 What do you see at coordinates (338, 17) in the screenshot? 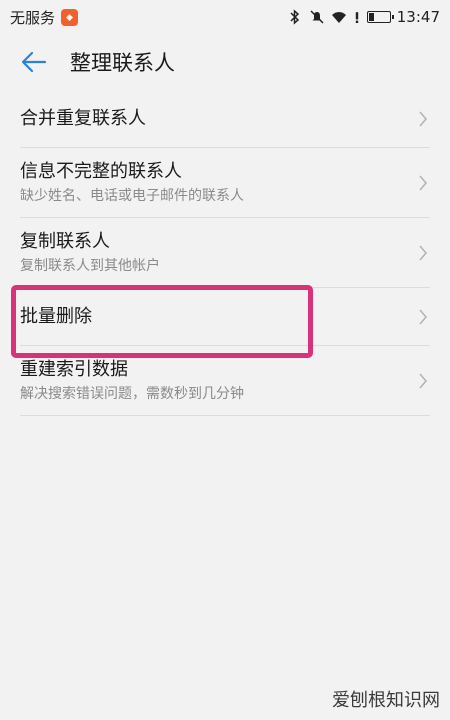
I see `wifi-icon` at bounding box center [338, 17].